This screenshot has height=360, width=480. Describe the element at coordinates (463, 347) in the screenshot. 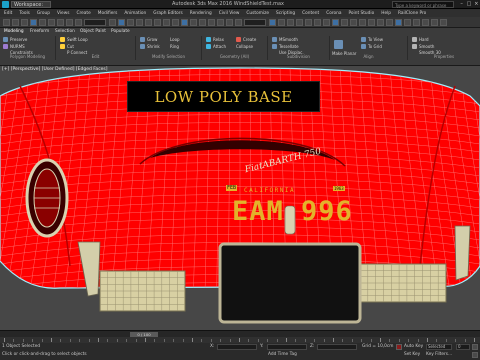

I see `frame-field: 0` at that location.